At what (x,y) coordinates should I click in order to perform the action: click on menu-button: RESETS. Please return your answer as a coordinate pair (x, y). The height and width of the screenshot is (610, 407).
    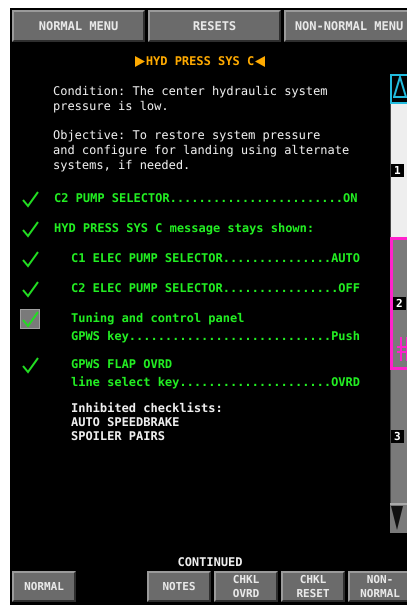
    Looking at the image, I should click on (214, 26).